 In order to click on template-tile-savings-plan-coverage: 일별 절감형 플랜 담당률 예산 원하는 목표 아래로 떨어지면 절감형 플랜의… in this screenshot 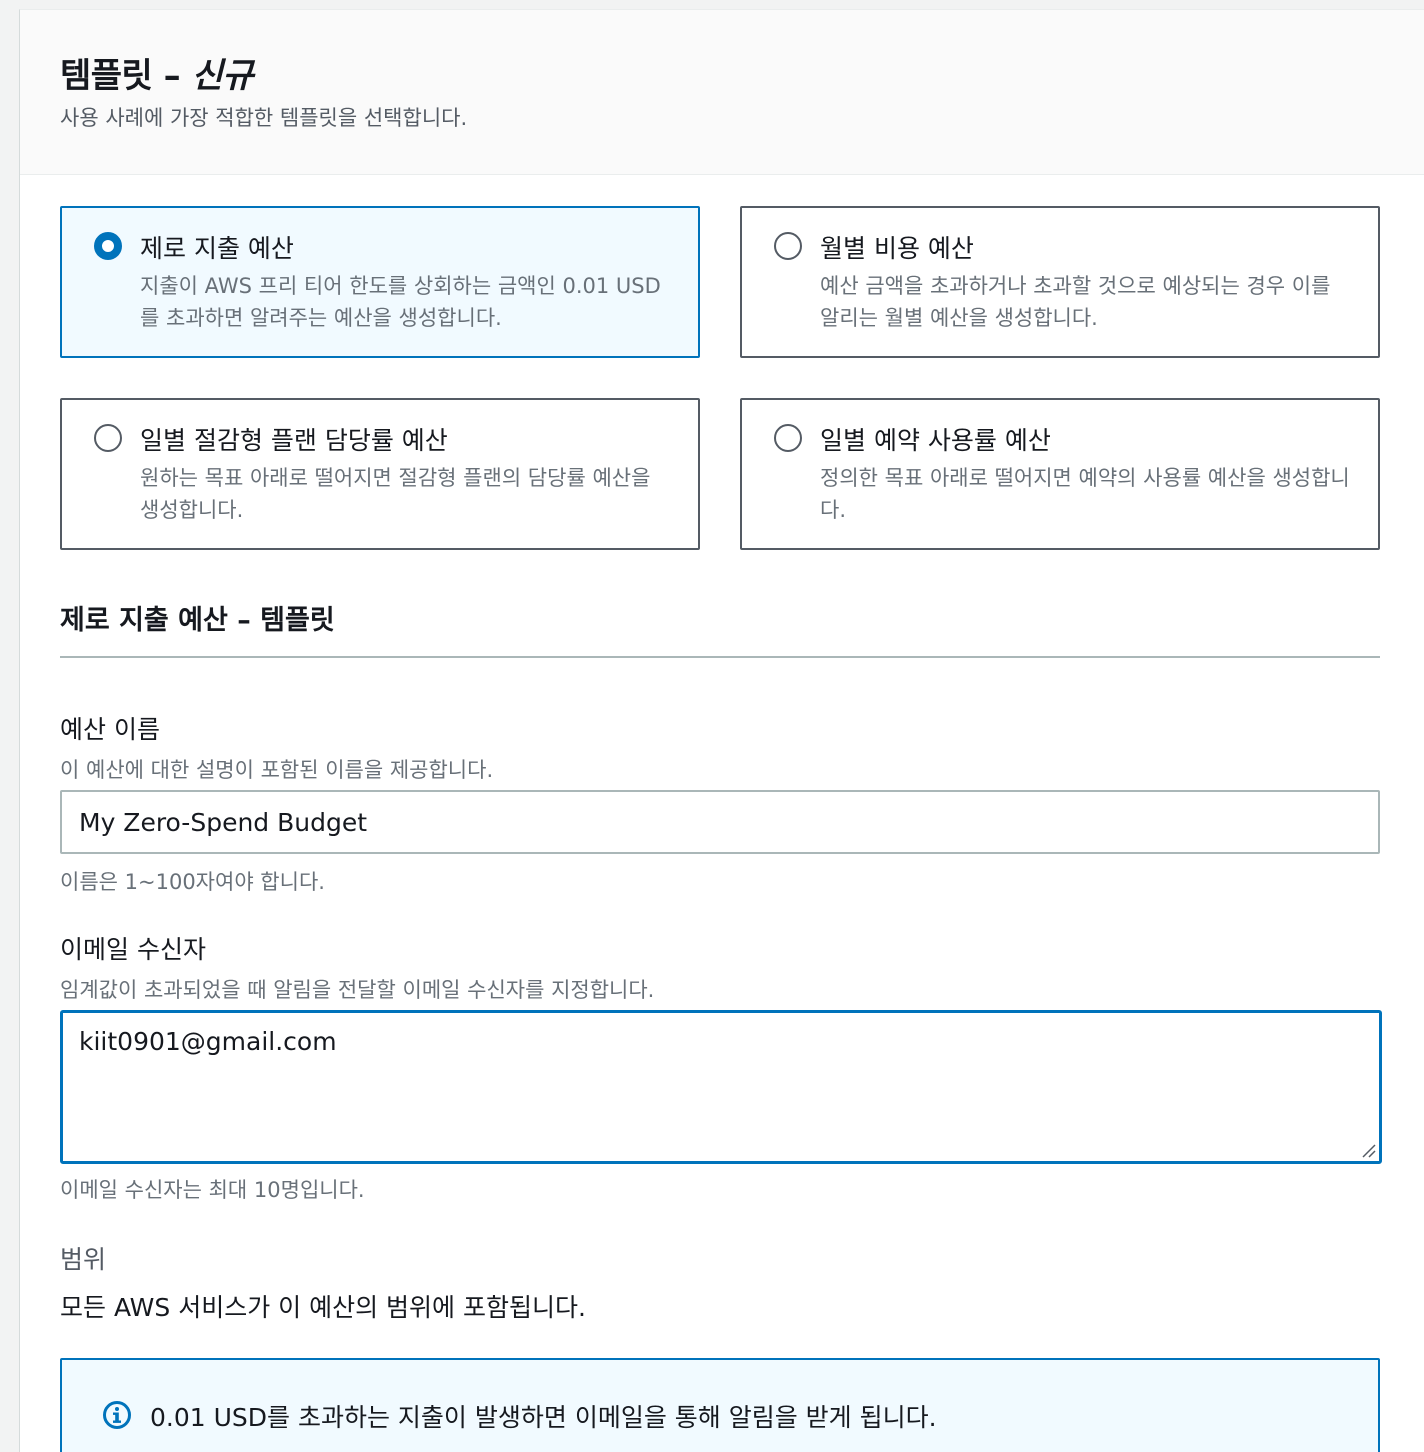, I will do `click(380, 474)`.